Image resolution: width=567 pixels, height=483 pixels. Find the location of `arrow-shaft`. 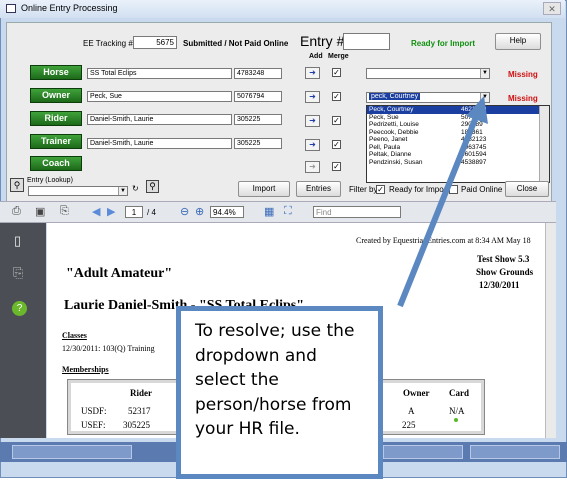

arrow-shaft is located at coordinates (439, 209).